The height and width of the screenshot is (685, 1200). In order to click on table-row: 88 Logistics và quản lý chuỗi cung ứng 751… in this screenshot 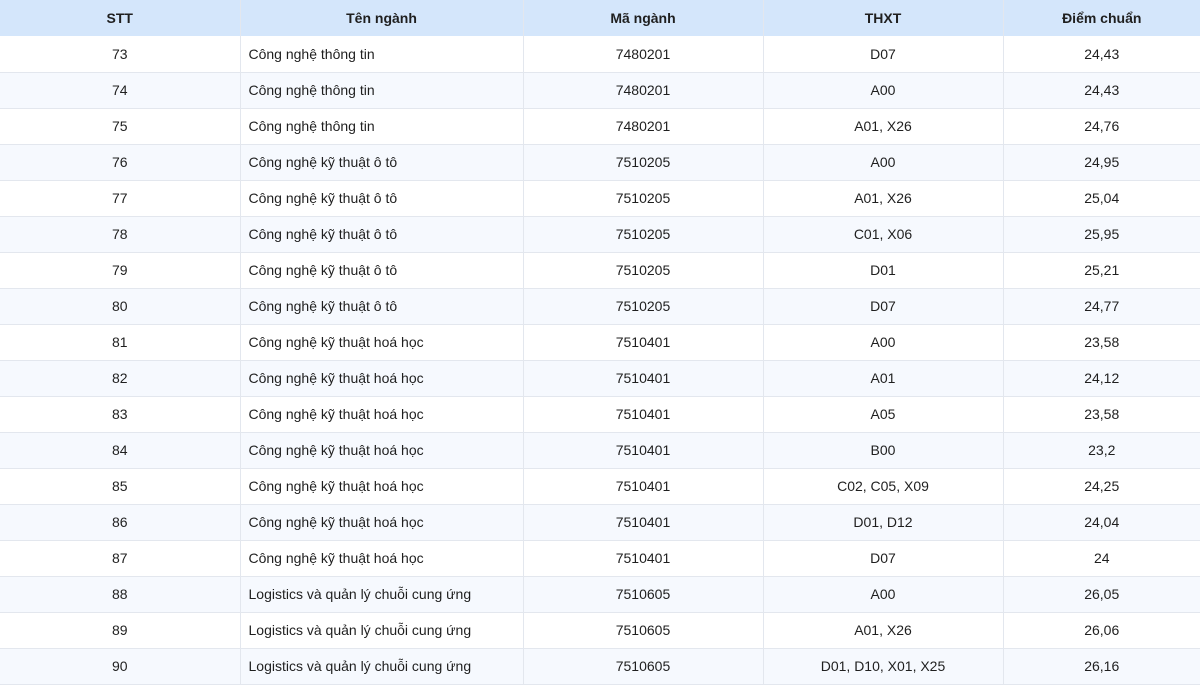, I will do `click(600, 594)`.